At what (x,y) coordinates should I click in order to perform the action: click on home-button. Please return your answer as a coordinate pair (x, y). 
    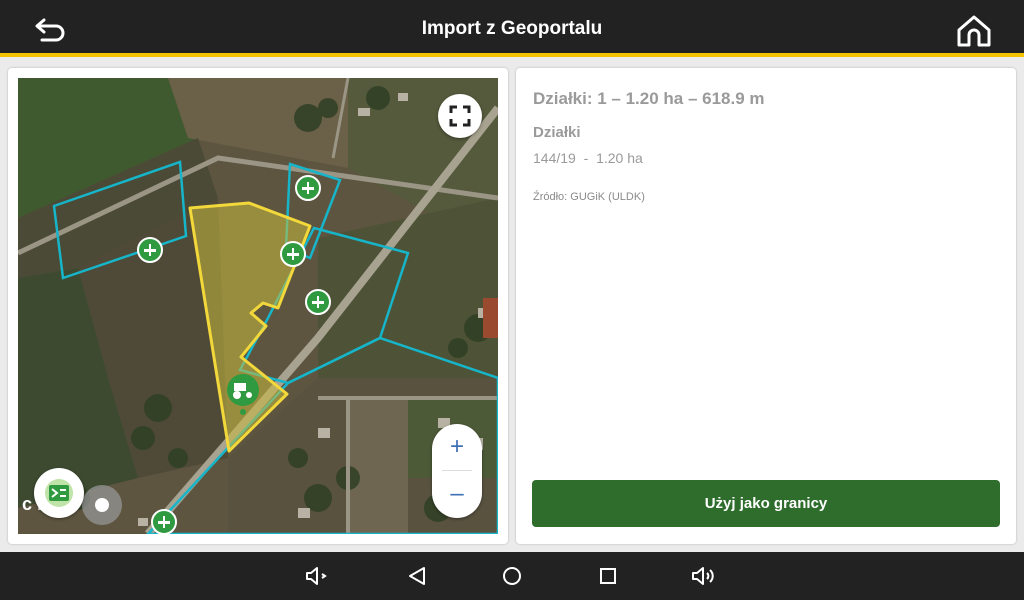
    Looking at the image, I should click on (974, 31).